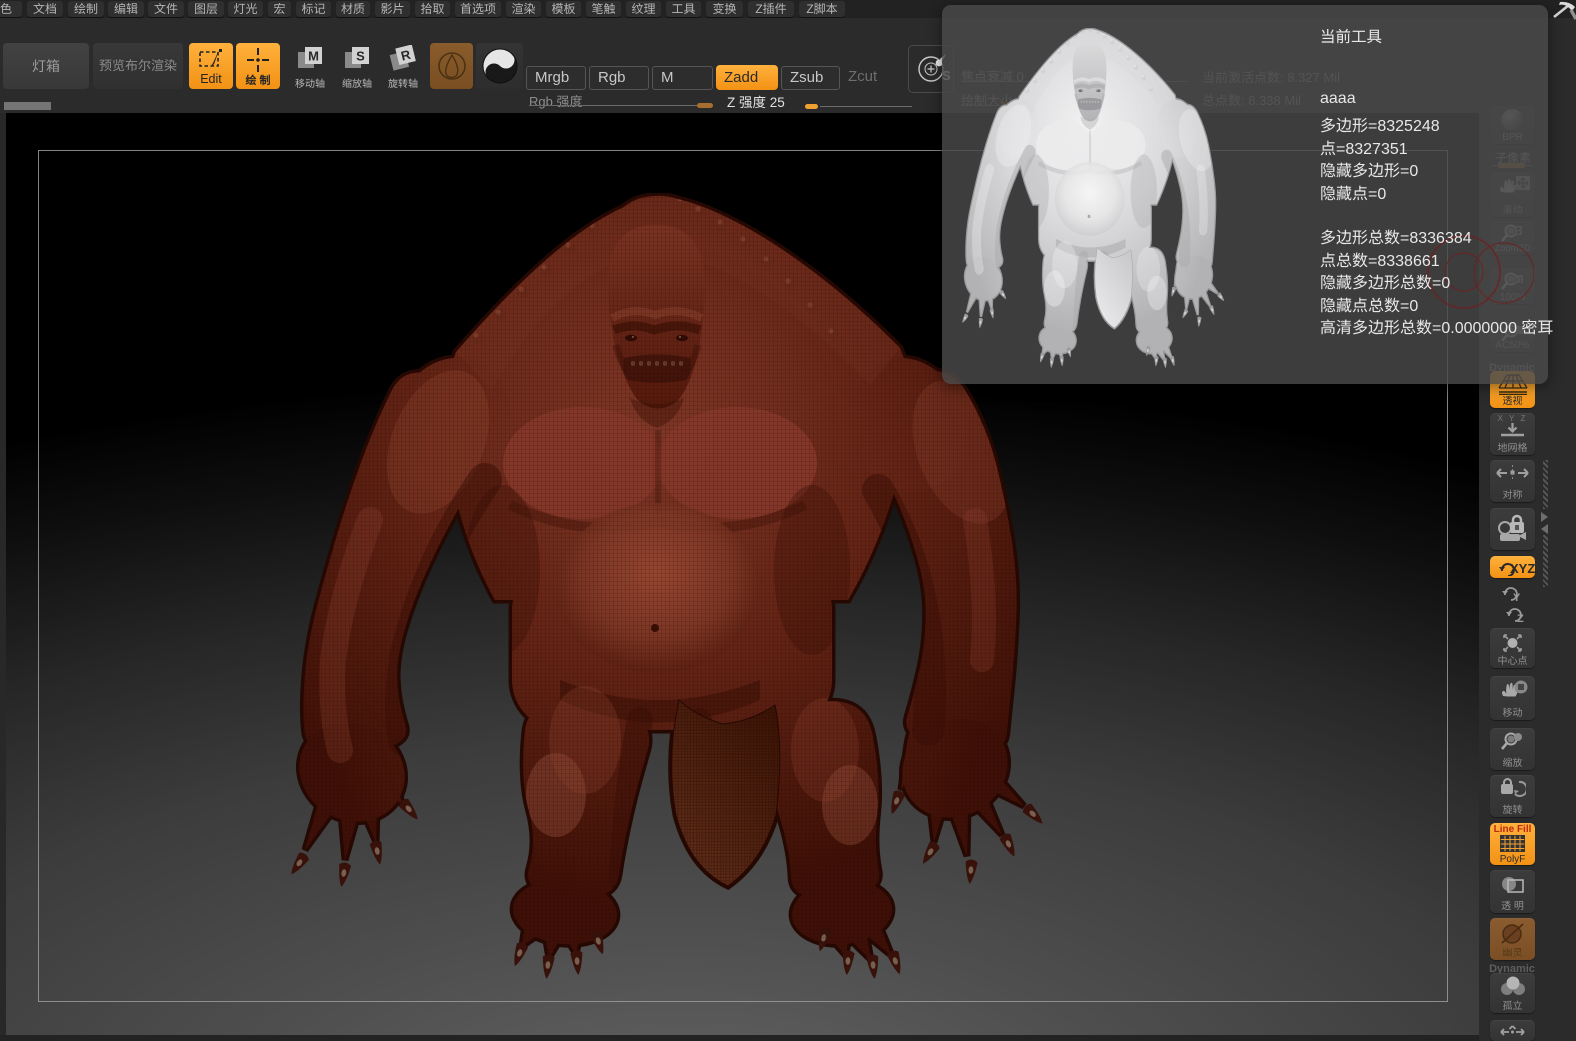  Describe the element at coordinates (1520, 618) in the screenshot. I see `svg-text: Z` at that location.